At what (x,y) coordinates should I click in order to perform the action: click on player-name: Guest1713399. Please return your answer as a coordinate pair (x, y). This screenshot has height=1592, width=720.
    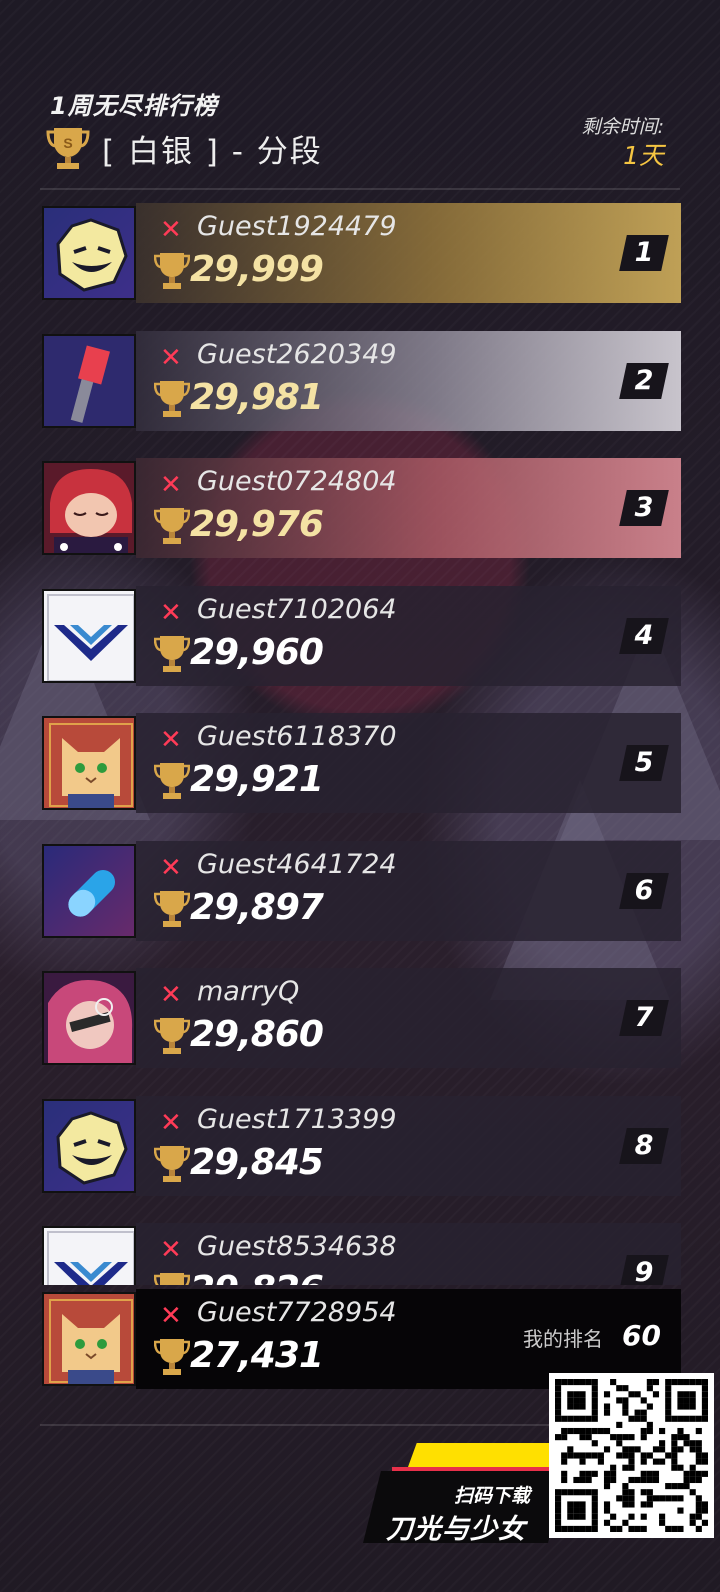
    Looking at the image, I should click on (297, 1119).